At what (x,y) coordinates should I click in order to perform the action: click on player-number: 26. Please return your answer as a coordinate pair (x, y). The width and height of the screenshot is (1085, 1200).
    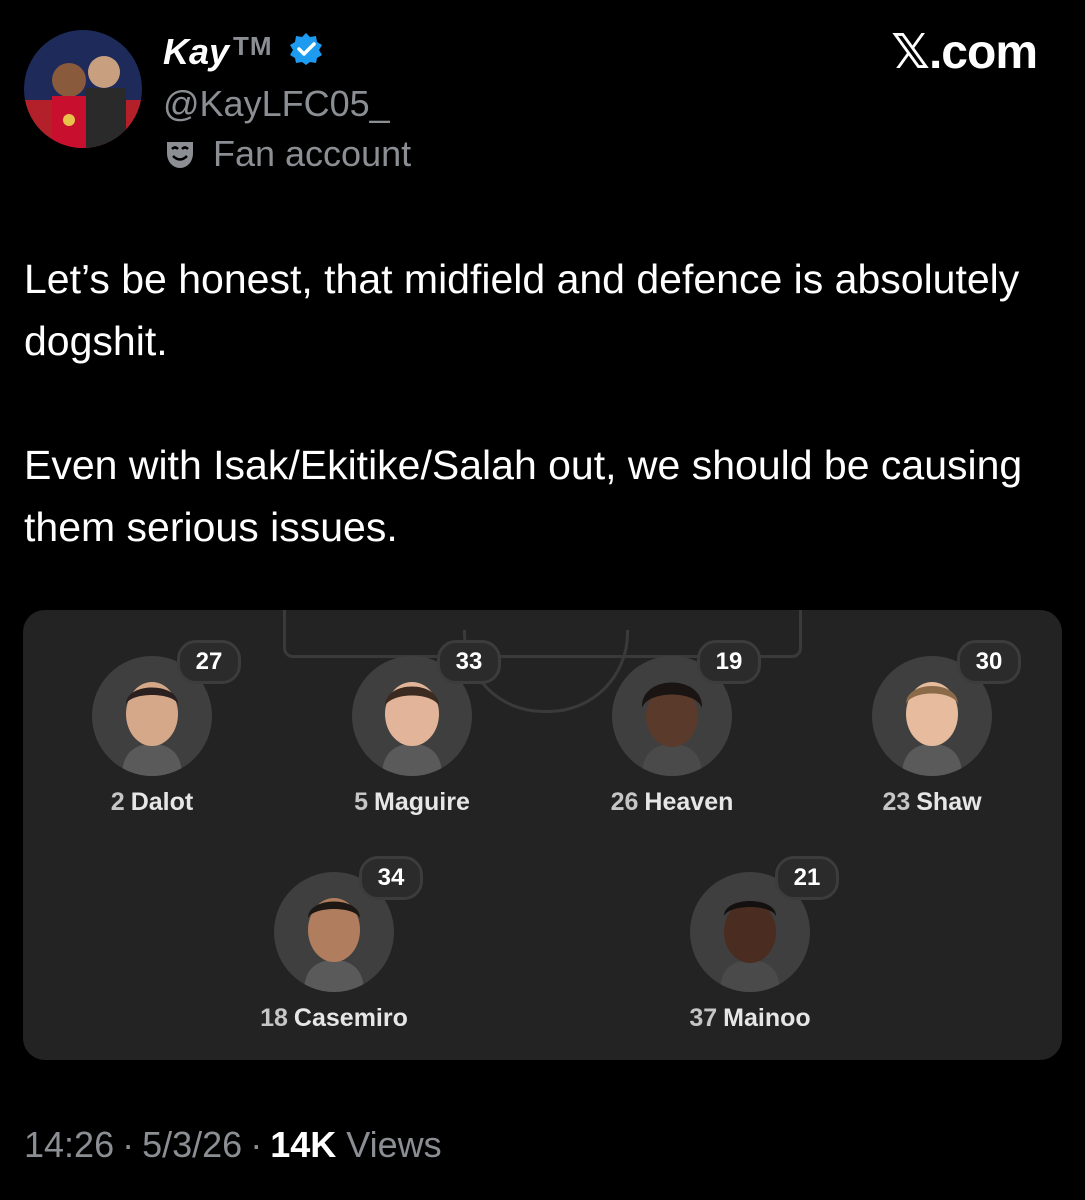
    Looking at the image, I should click on (624, 802).